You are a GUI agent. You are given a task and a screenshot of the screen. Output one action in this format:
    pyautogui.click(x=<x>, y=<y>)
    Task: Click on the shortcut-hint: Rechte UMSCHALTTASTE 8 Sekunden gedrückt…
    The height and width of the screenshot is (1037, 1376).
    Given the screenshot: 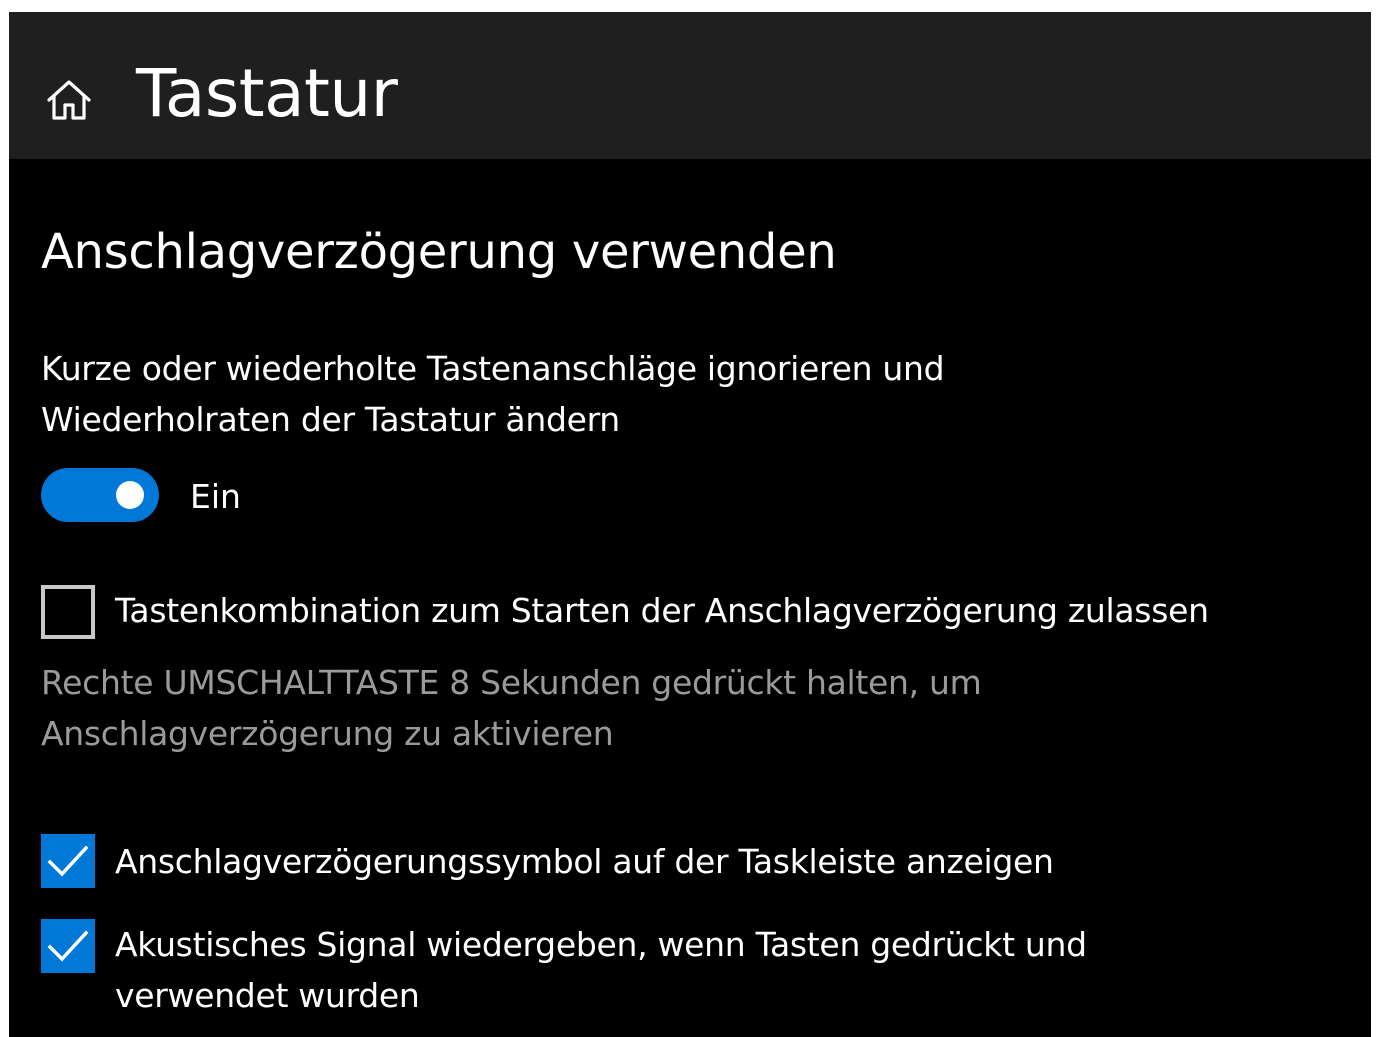 What is the action you would take?
    pyautogui.click(x=511, y=708)
    